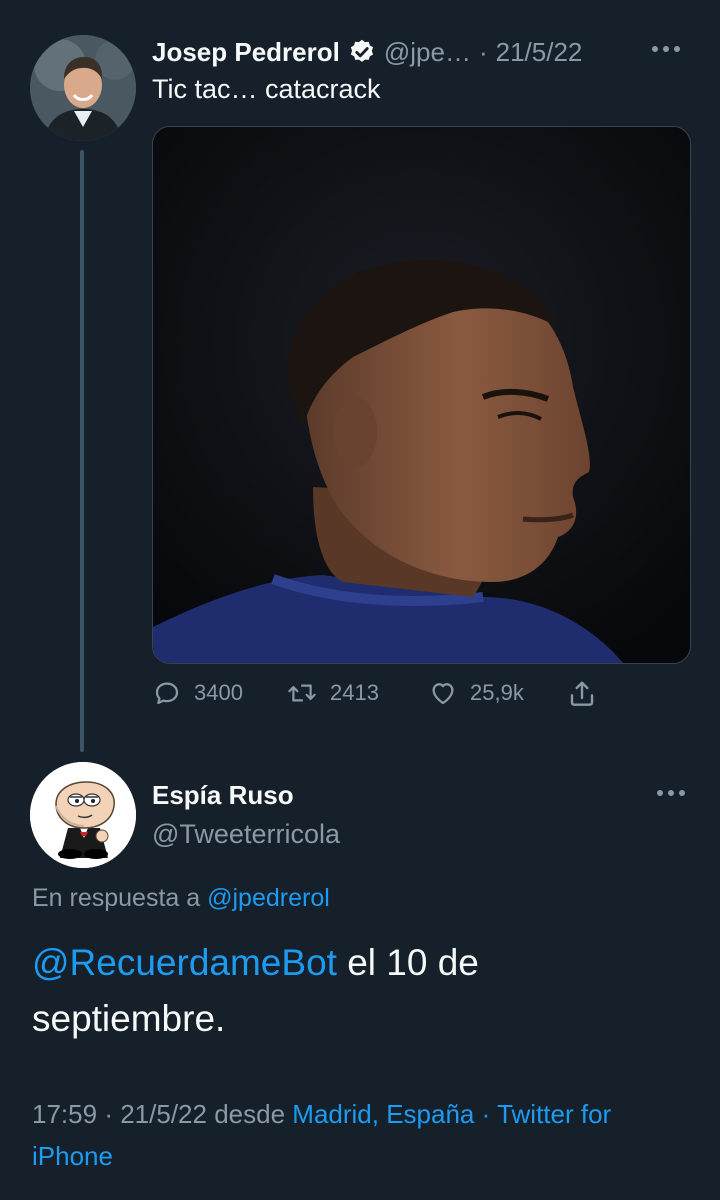 The width and height of the screenshot is (720, 1200). I want to click on reply-author-avatar, so click(83, 815).